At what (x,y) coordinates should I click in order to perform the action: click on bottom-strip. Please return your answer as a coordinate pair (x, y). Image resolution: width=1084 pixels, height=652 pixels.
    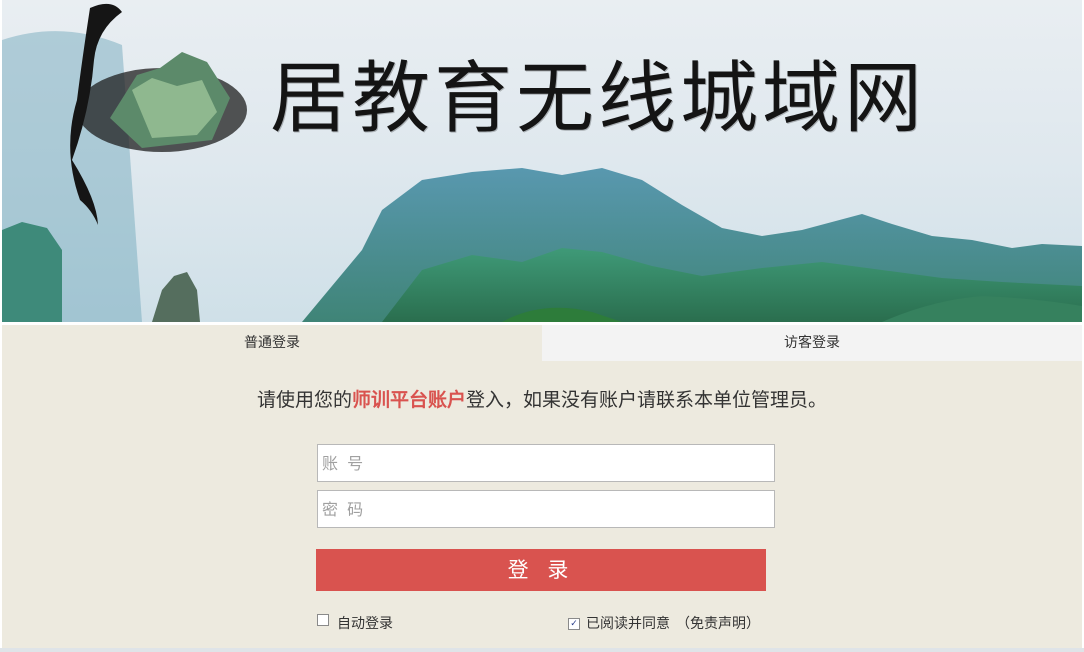
    Looking at the image, I should click on (542, 650).